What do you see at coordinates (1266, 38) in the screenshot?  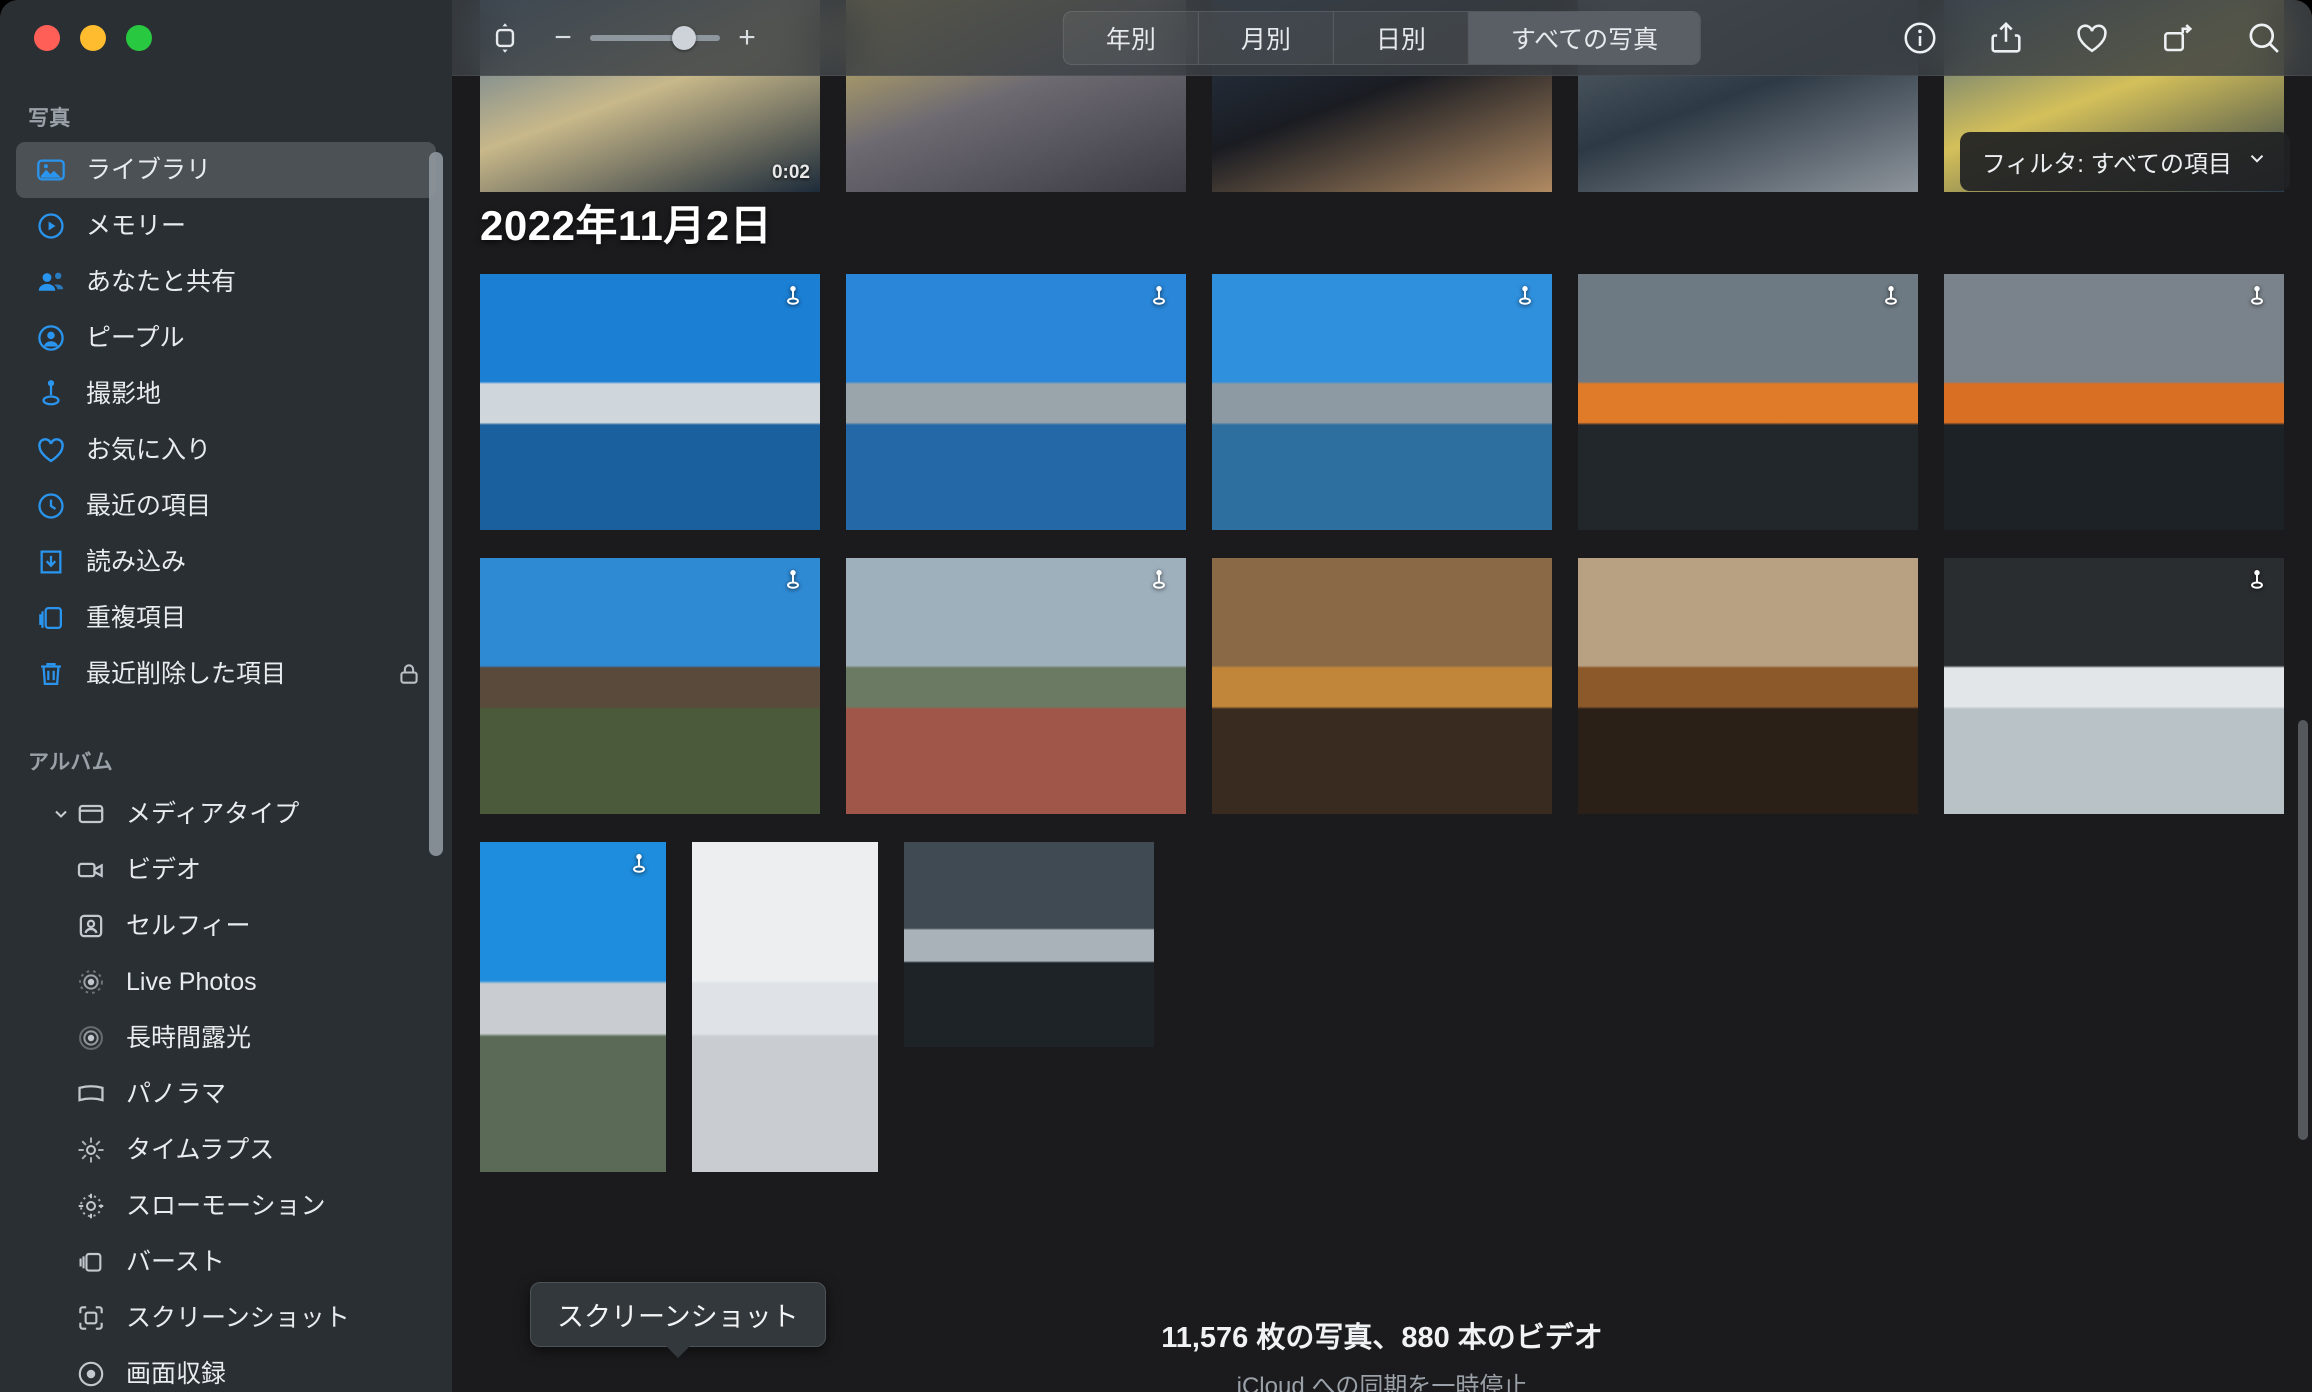 I see `tab-months: 月別` at bounding box center [1266, 38].